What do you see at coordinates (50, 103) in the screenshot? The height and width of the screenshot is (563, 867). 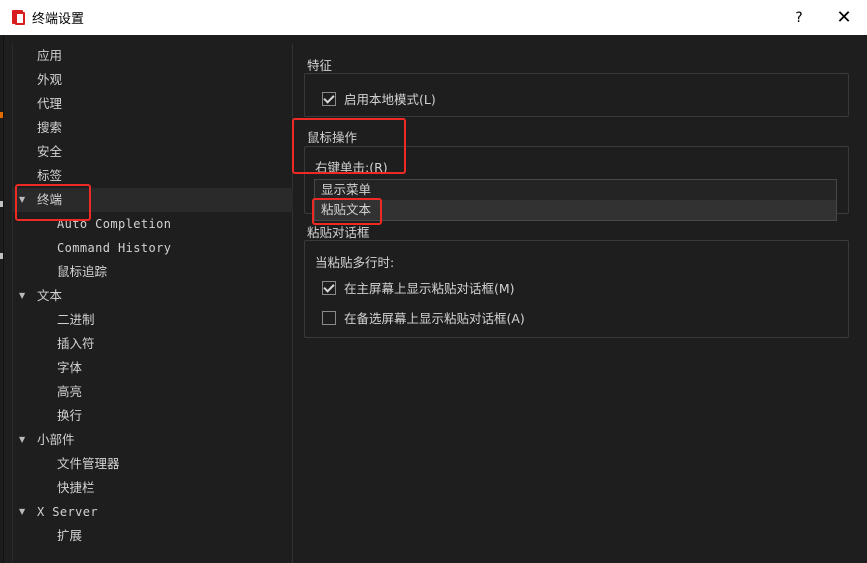 I see `sidebar-item-label: 代理` at bounding box center [50, 103].